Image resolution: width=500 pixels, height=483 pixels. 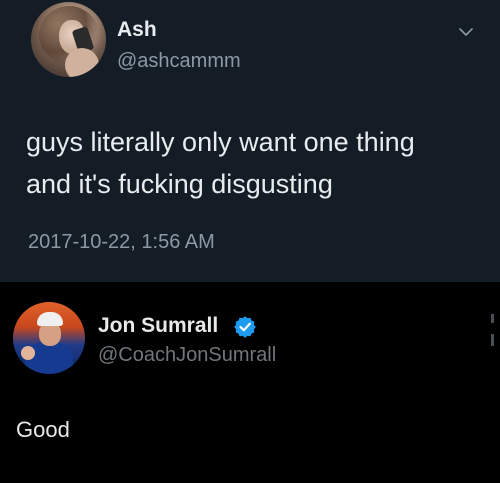 What do you see at coordinates (50, 319) in the screenshot?
I see `avatar-cap` at bounding box center [50, 319].